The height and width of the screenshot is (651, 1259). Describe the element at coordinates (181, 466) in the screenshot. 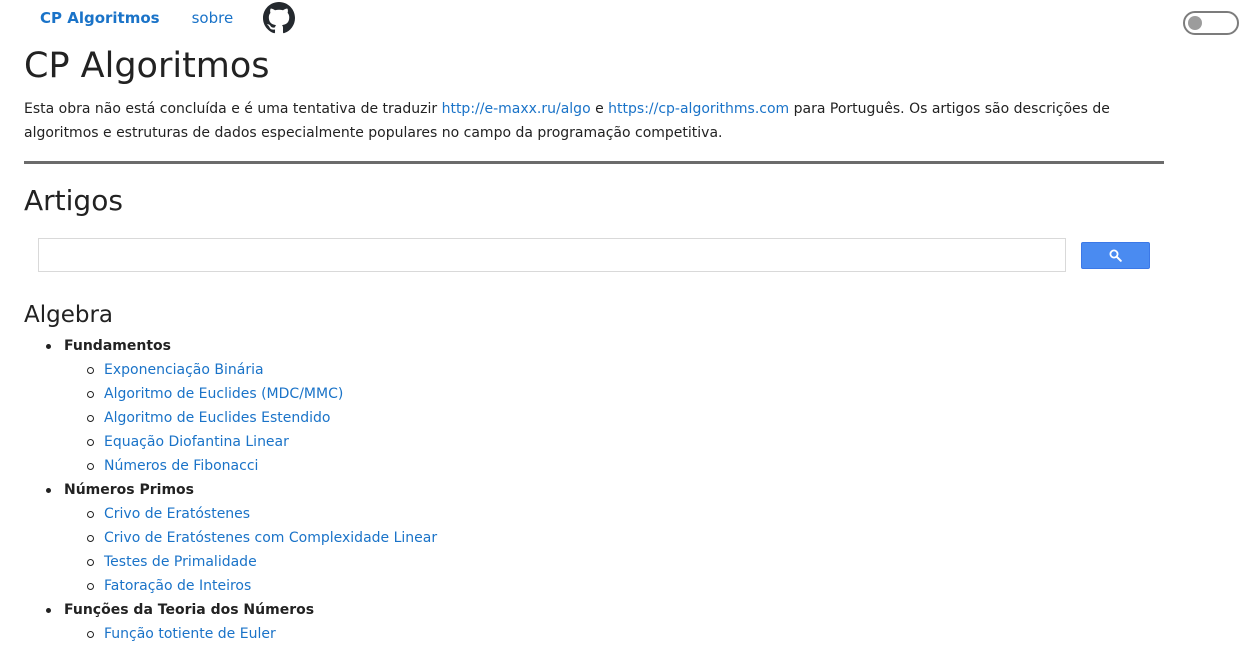

I see `article-link: Números de Fibonacci` at that location.